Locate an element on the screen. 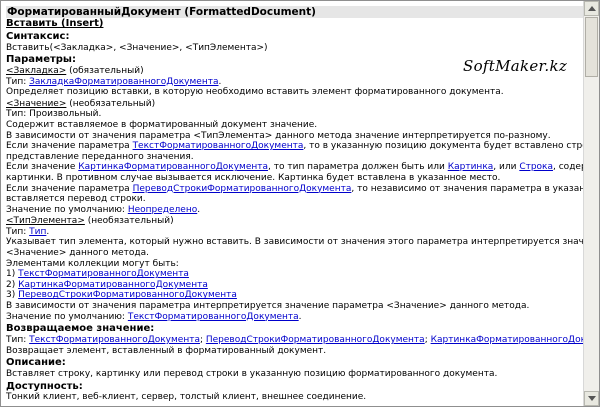 The width and height of the screenshot is (600, 407). item-number: 1) is located at coordinates (12, 274).